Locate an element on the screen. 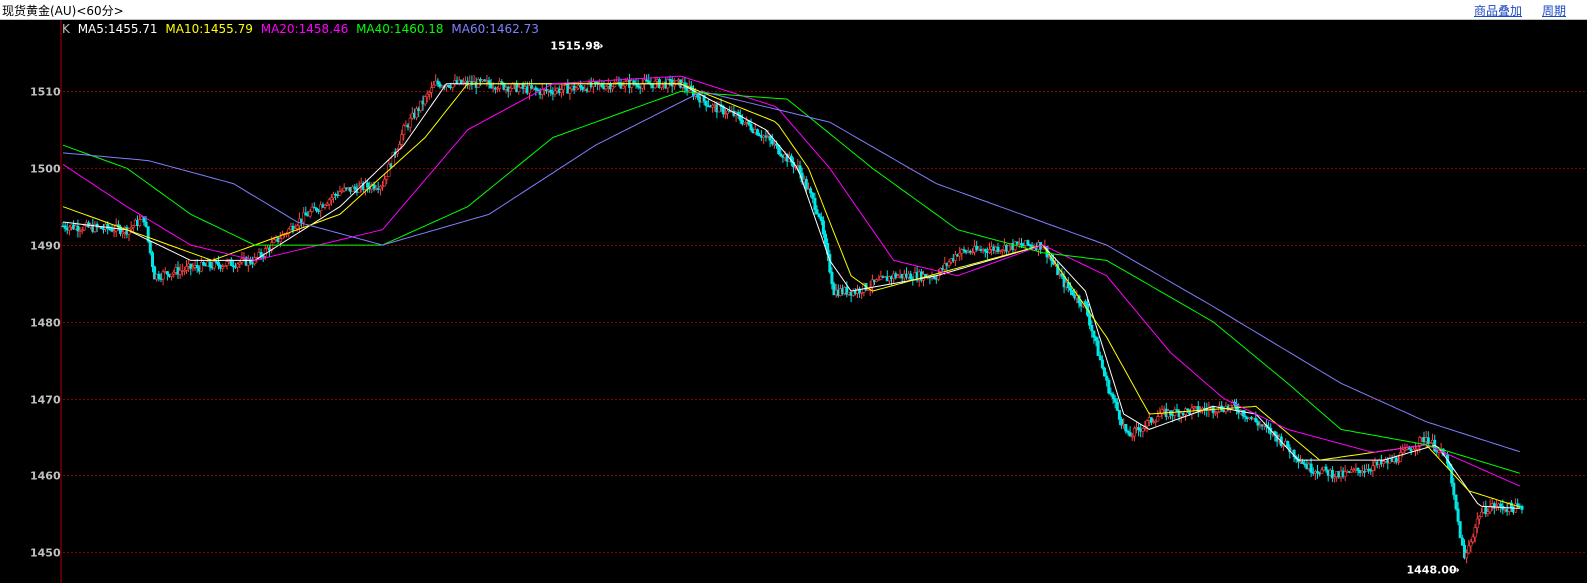  y-tick-label: 1450 is located at coordinates (45, 553).